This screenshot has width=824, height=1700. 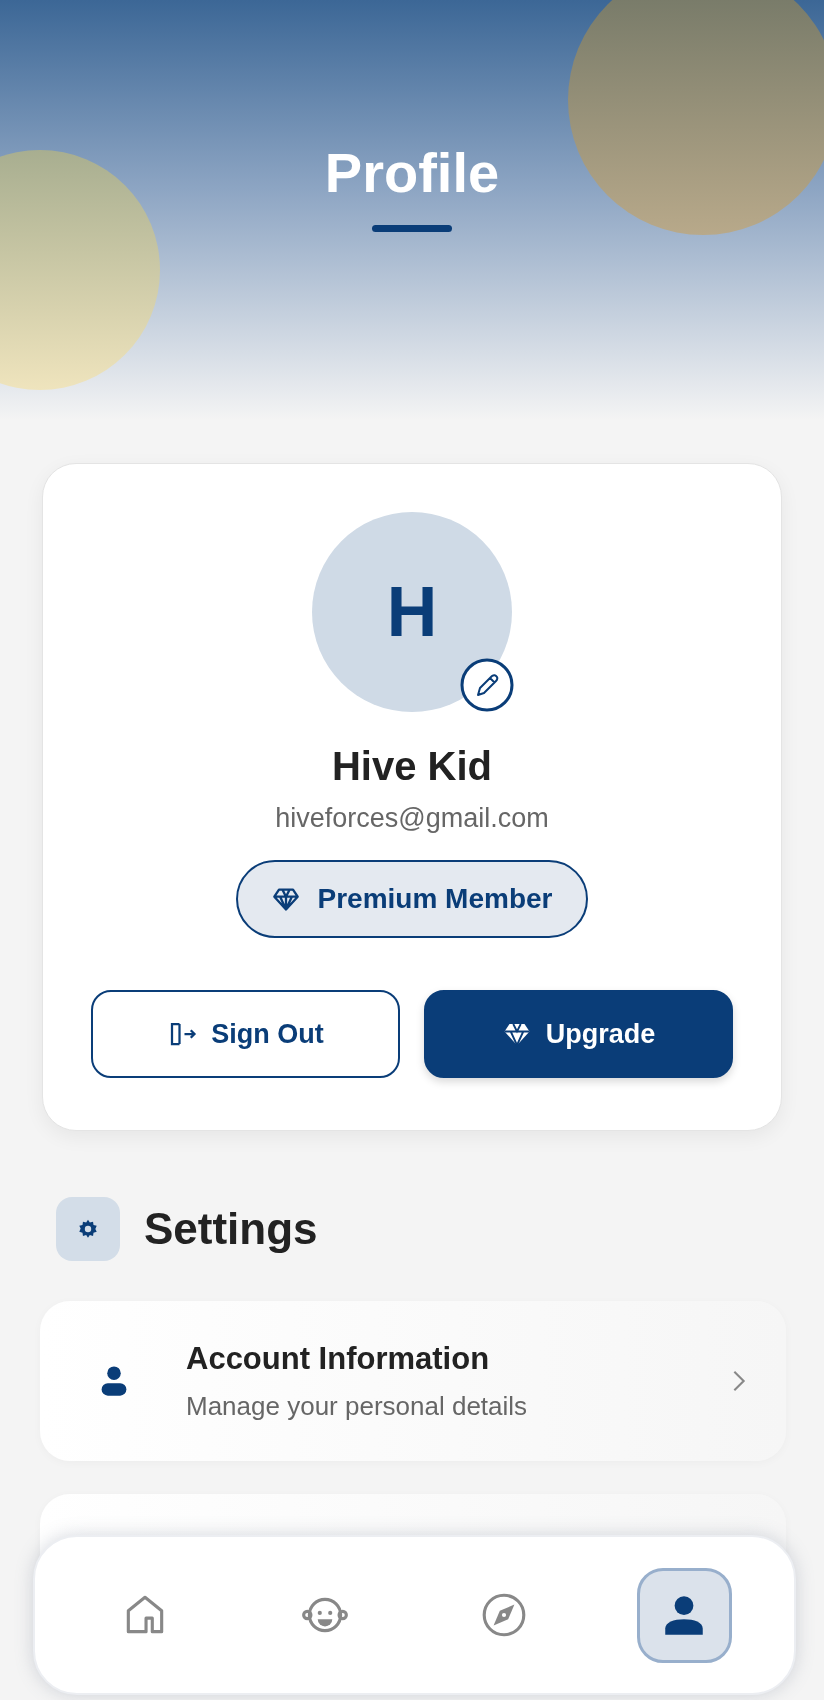 I want to click on item-title: Account Information, so click(x=338, y=1358).